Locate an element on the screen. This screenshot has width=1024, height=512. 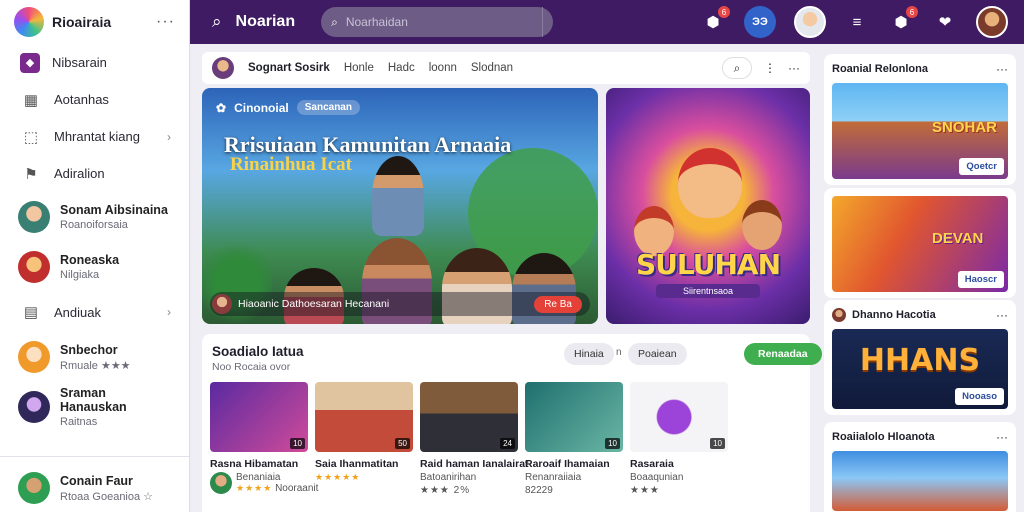
footer-user: Conain Faur Rtoaa Goeanioa ☆ is located at coordinates (94, 487).